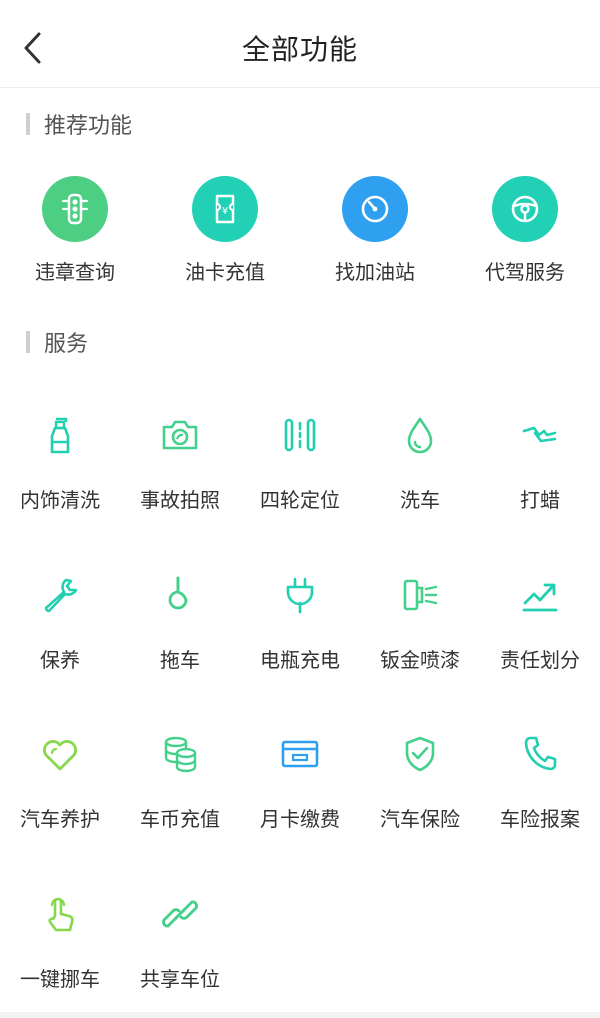  I want to click on wheel-alignment-icon, so click(300, 435).